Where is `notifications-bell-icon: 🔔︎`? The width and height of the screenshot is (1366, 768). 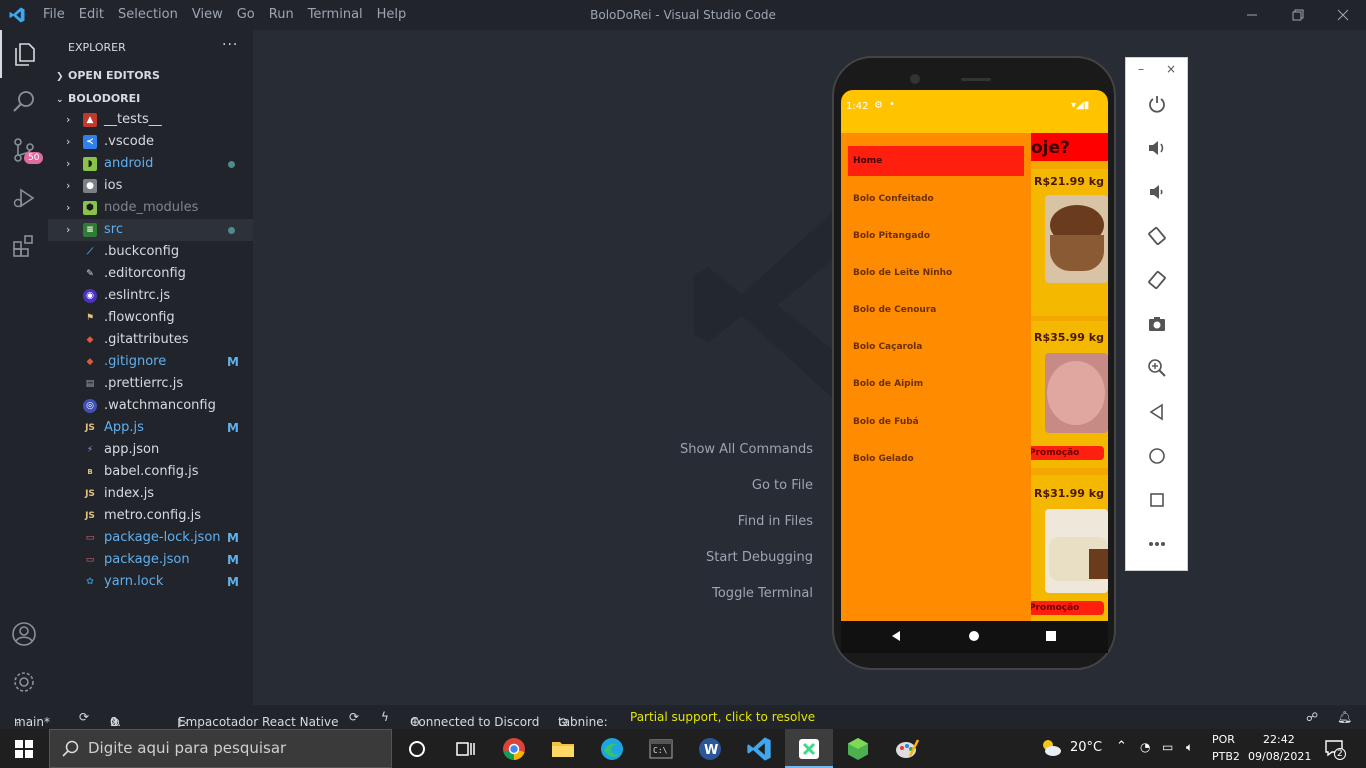
notifications-bell-icon: 🔔︎ is located at coordinates (1344, 717).